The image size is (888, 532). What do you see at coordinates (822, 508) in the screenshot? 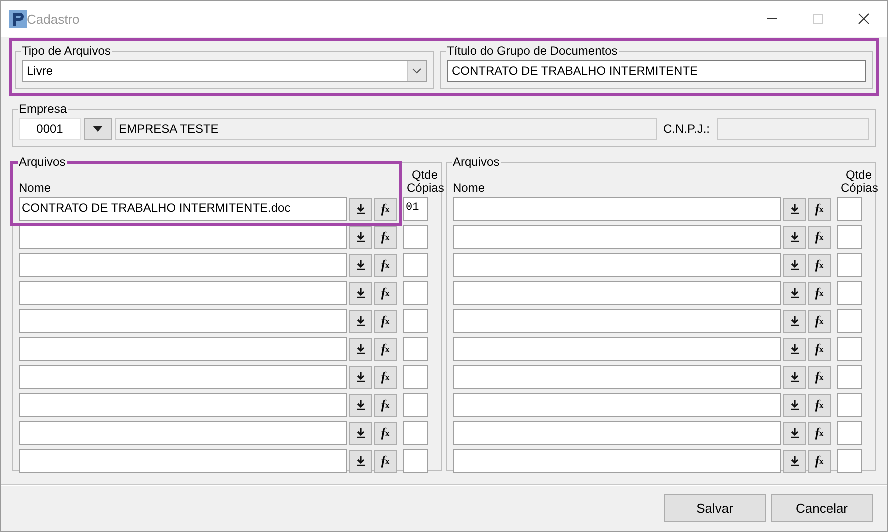
I see `dialog-button: Cancelar` at bounding box center [822, 508].